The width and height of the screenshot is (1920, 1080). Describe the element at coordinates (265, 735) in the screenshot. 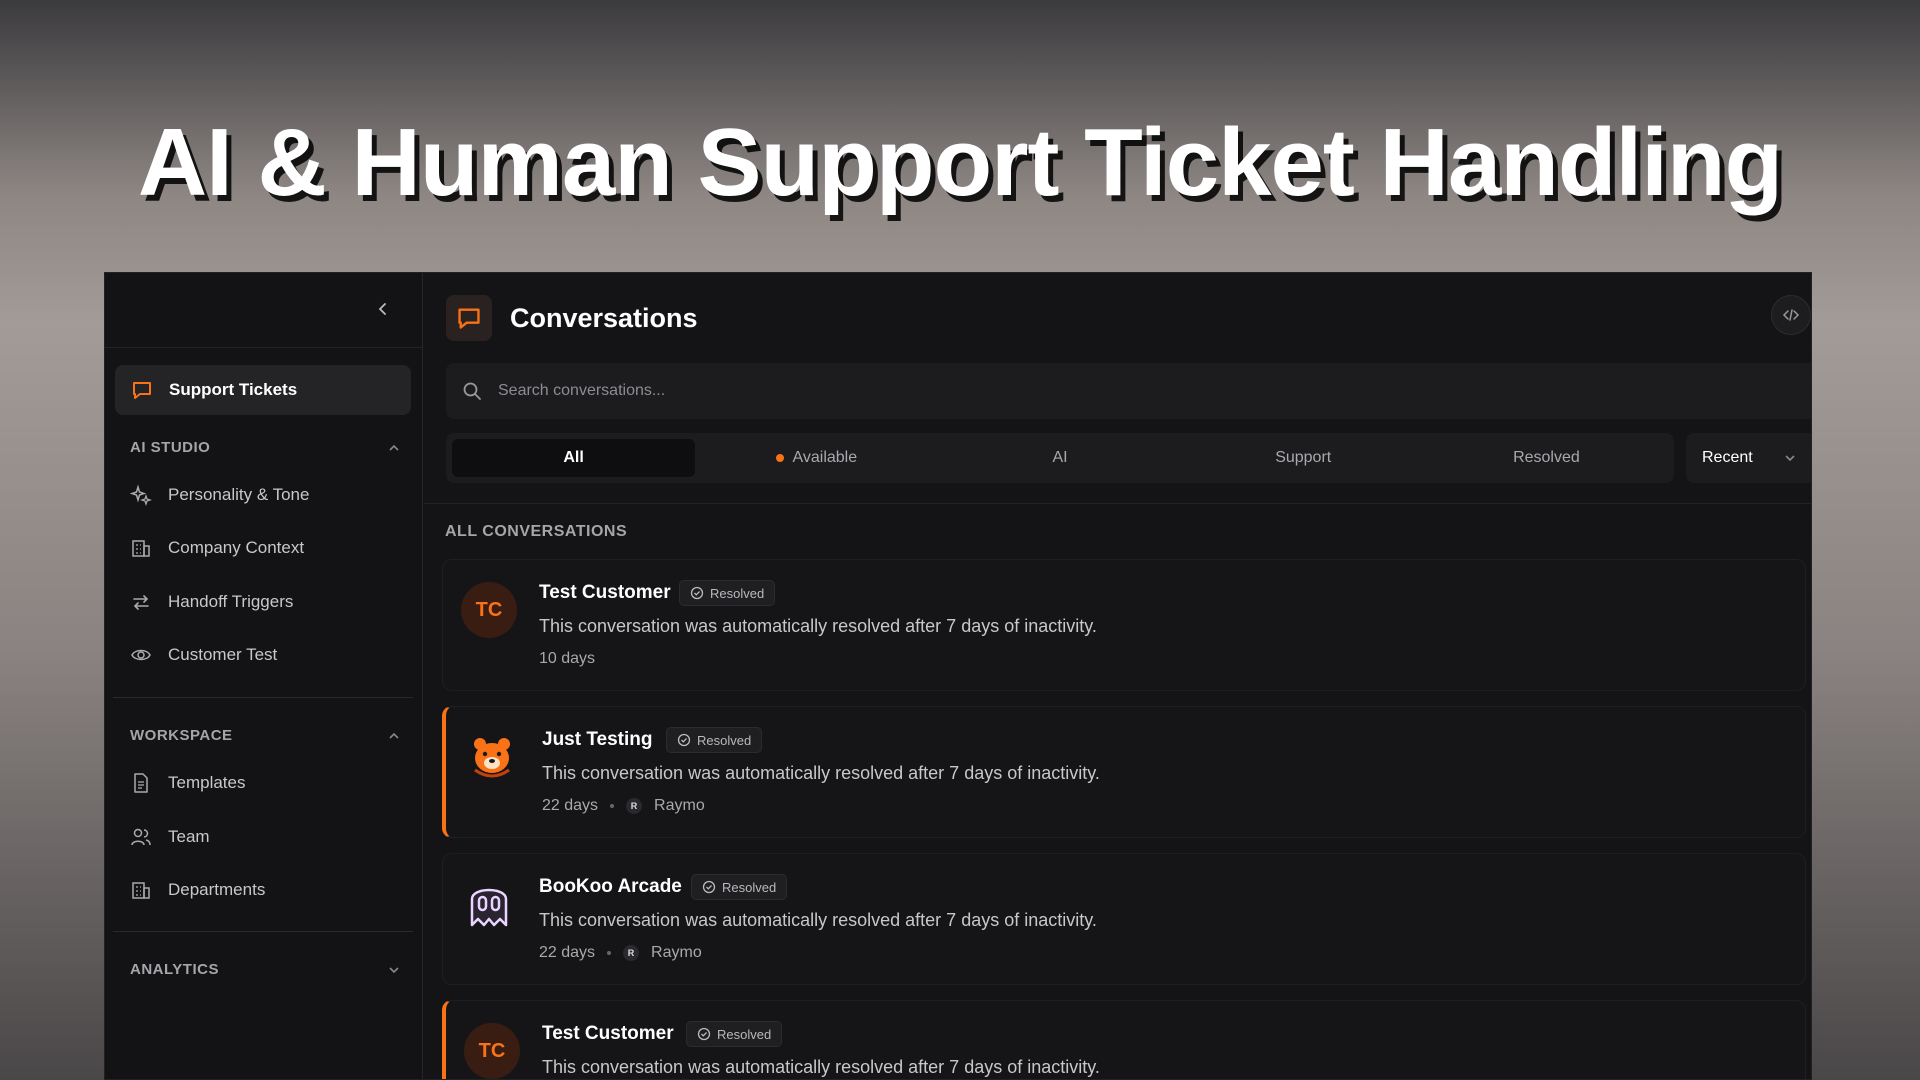

I see `section-workspace: WORKSPACE` at that location.